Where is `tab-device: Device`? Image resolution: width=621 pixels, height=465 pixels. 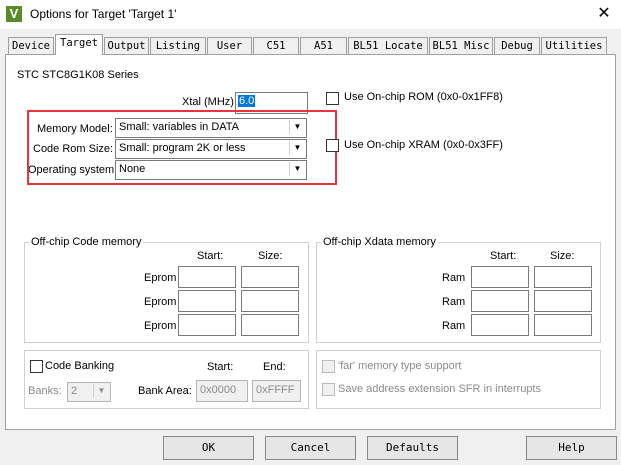 tab-device: Device is located at coordinates (31, 46).